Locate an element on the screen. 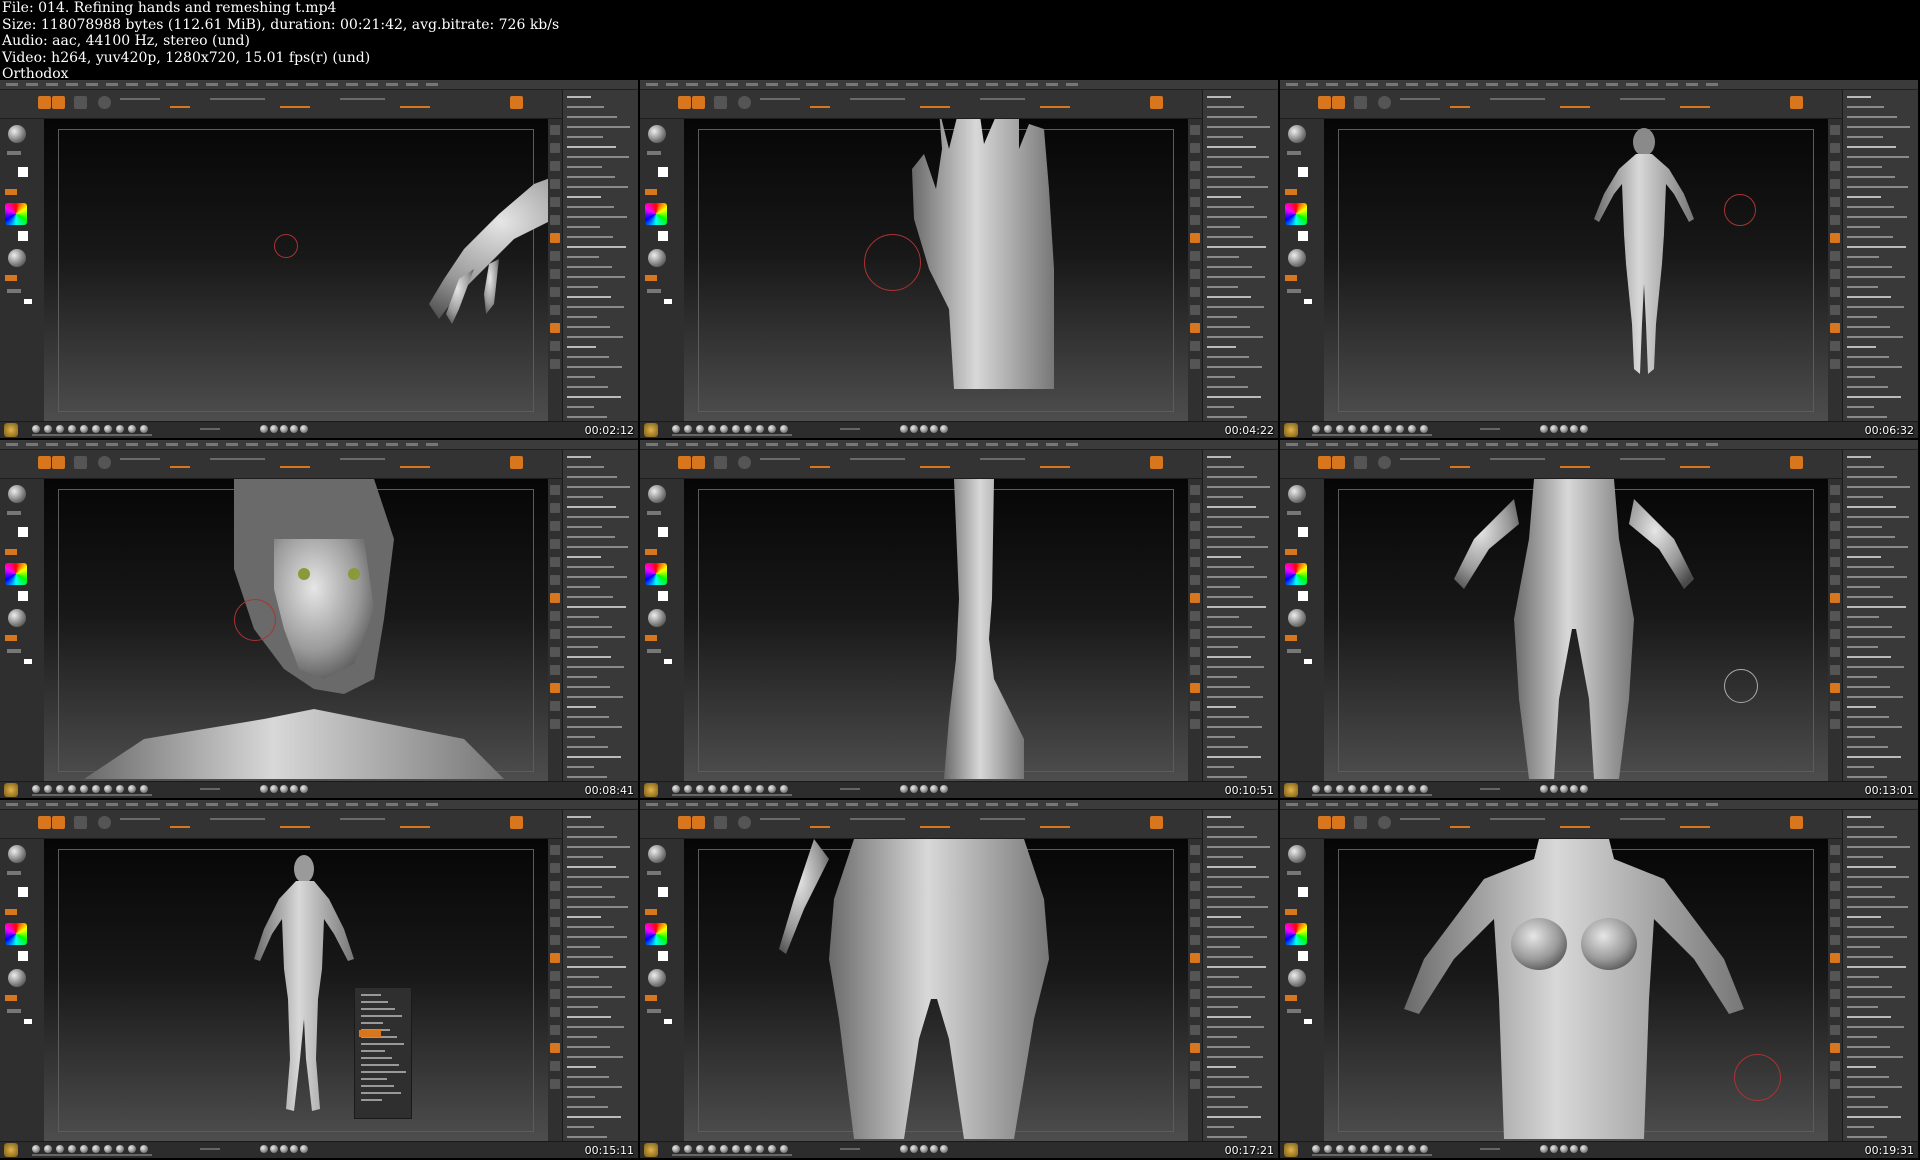 The image size is (1920, 1160). material-sphere-icon is located at coordinates (17, 258).